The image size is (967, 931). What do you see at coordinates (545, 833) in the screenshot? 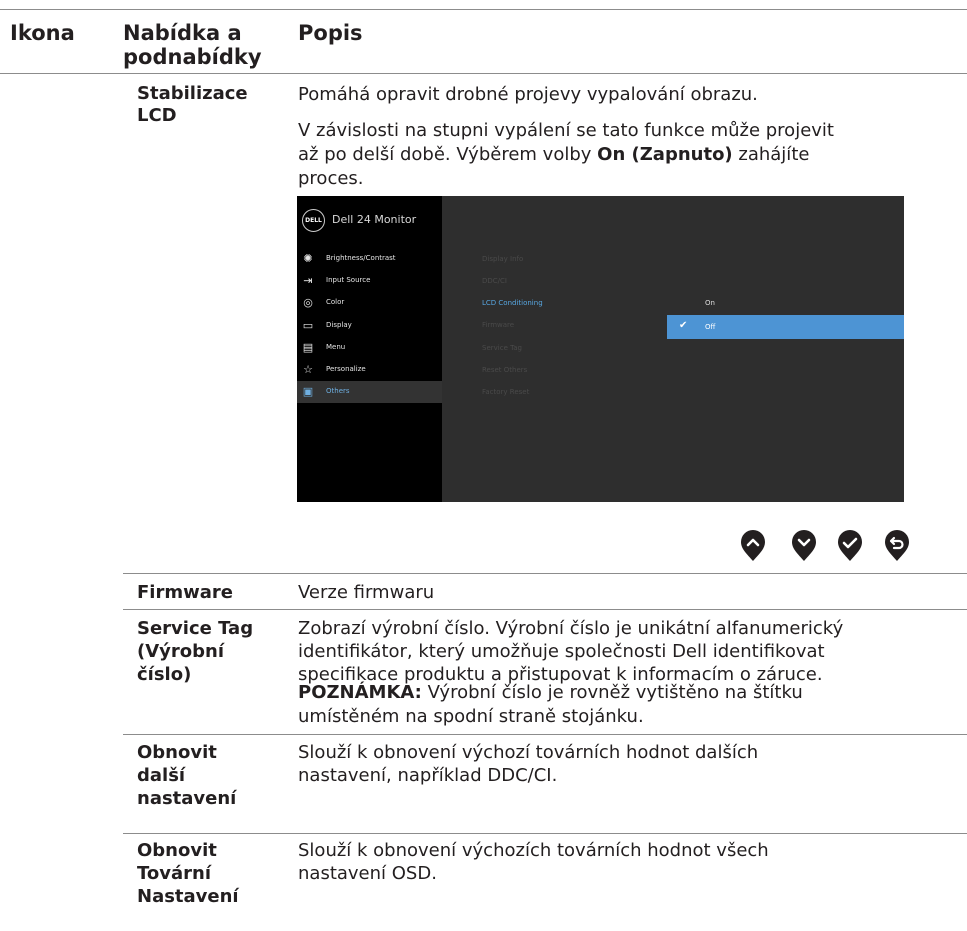
I see `row-rule-factory-reset` at bounding box center [545, 833].